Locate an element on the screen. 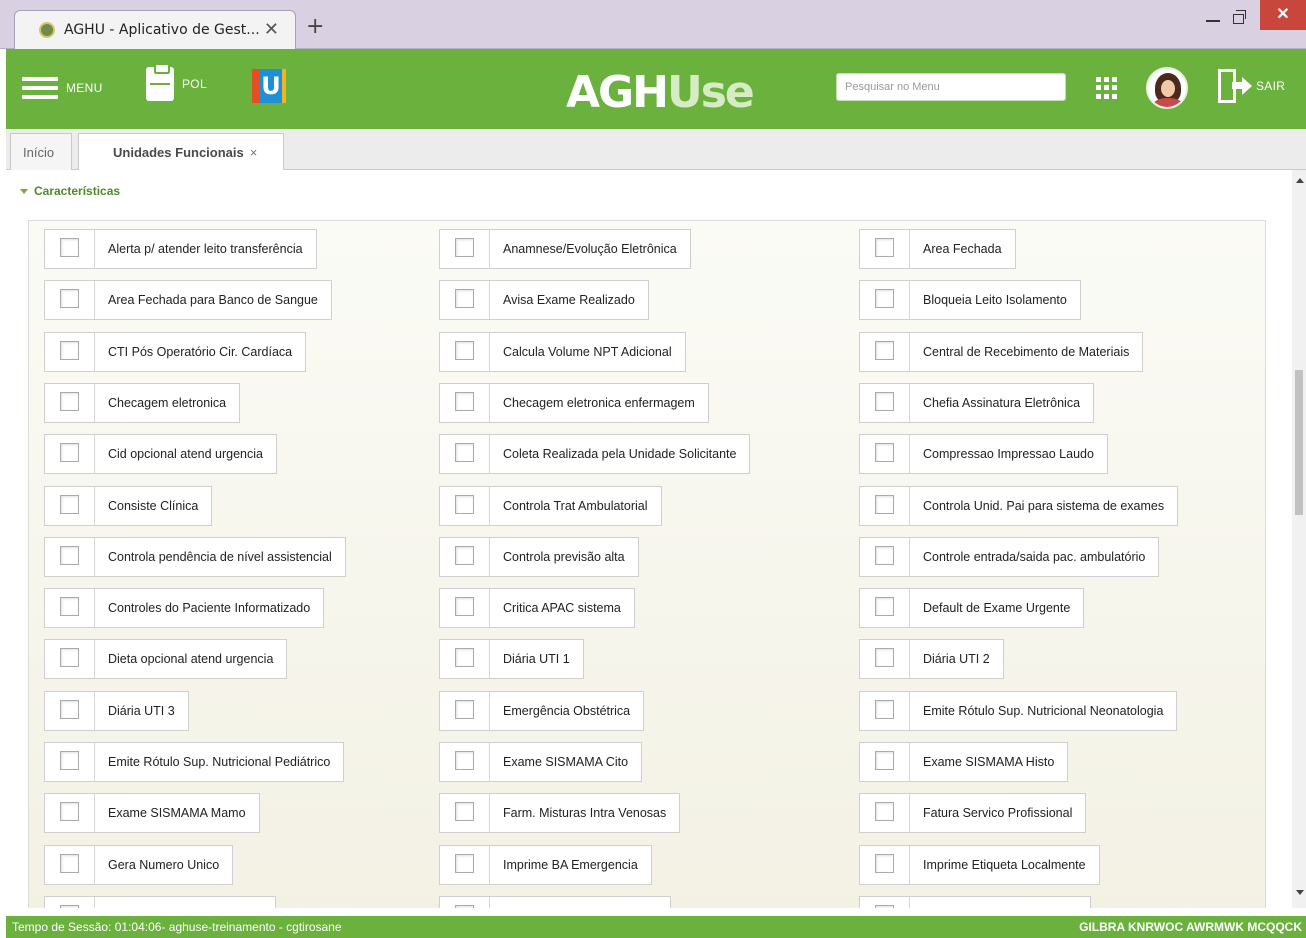 This screenshot has width=1306, height=938. pol-button: POL is located at coordinates (176, 82).